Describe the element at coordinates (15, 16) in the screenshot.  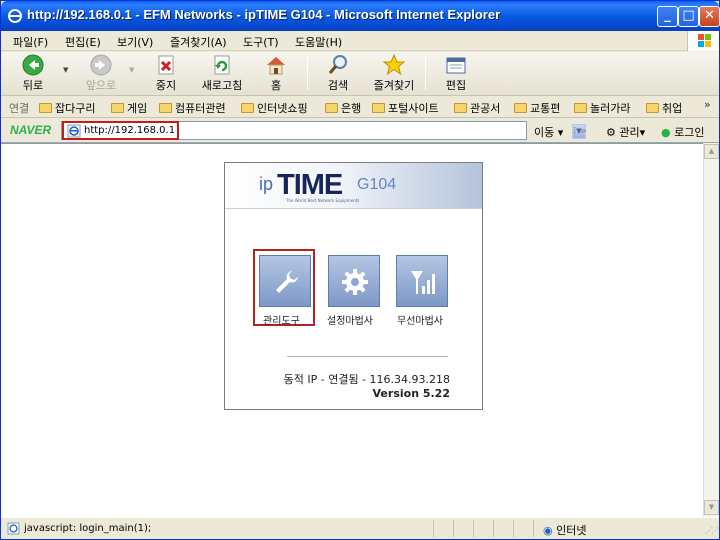
I see `ie-icon` at that location.